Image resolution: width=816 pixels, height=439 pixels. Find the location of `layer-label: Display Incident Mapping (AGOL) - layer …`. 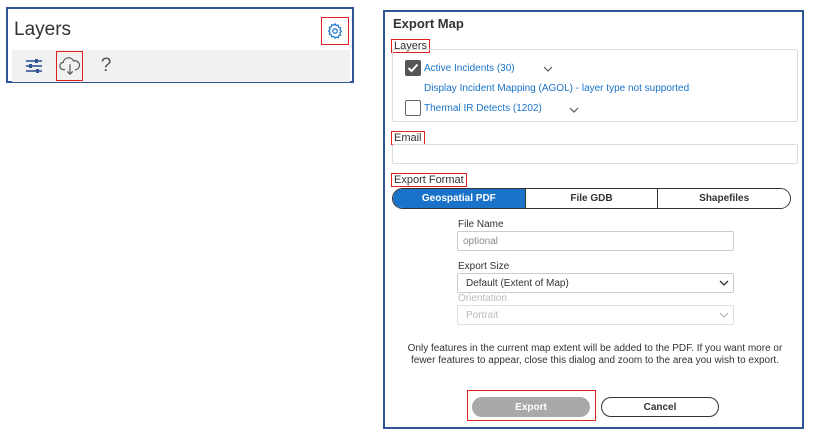

layer-label: Display Incident Mapping (AGOL) - layer … is located at coordinates (557, 88).